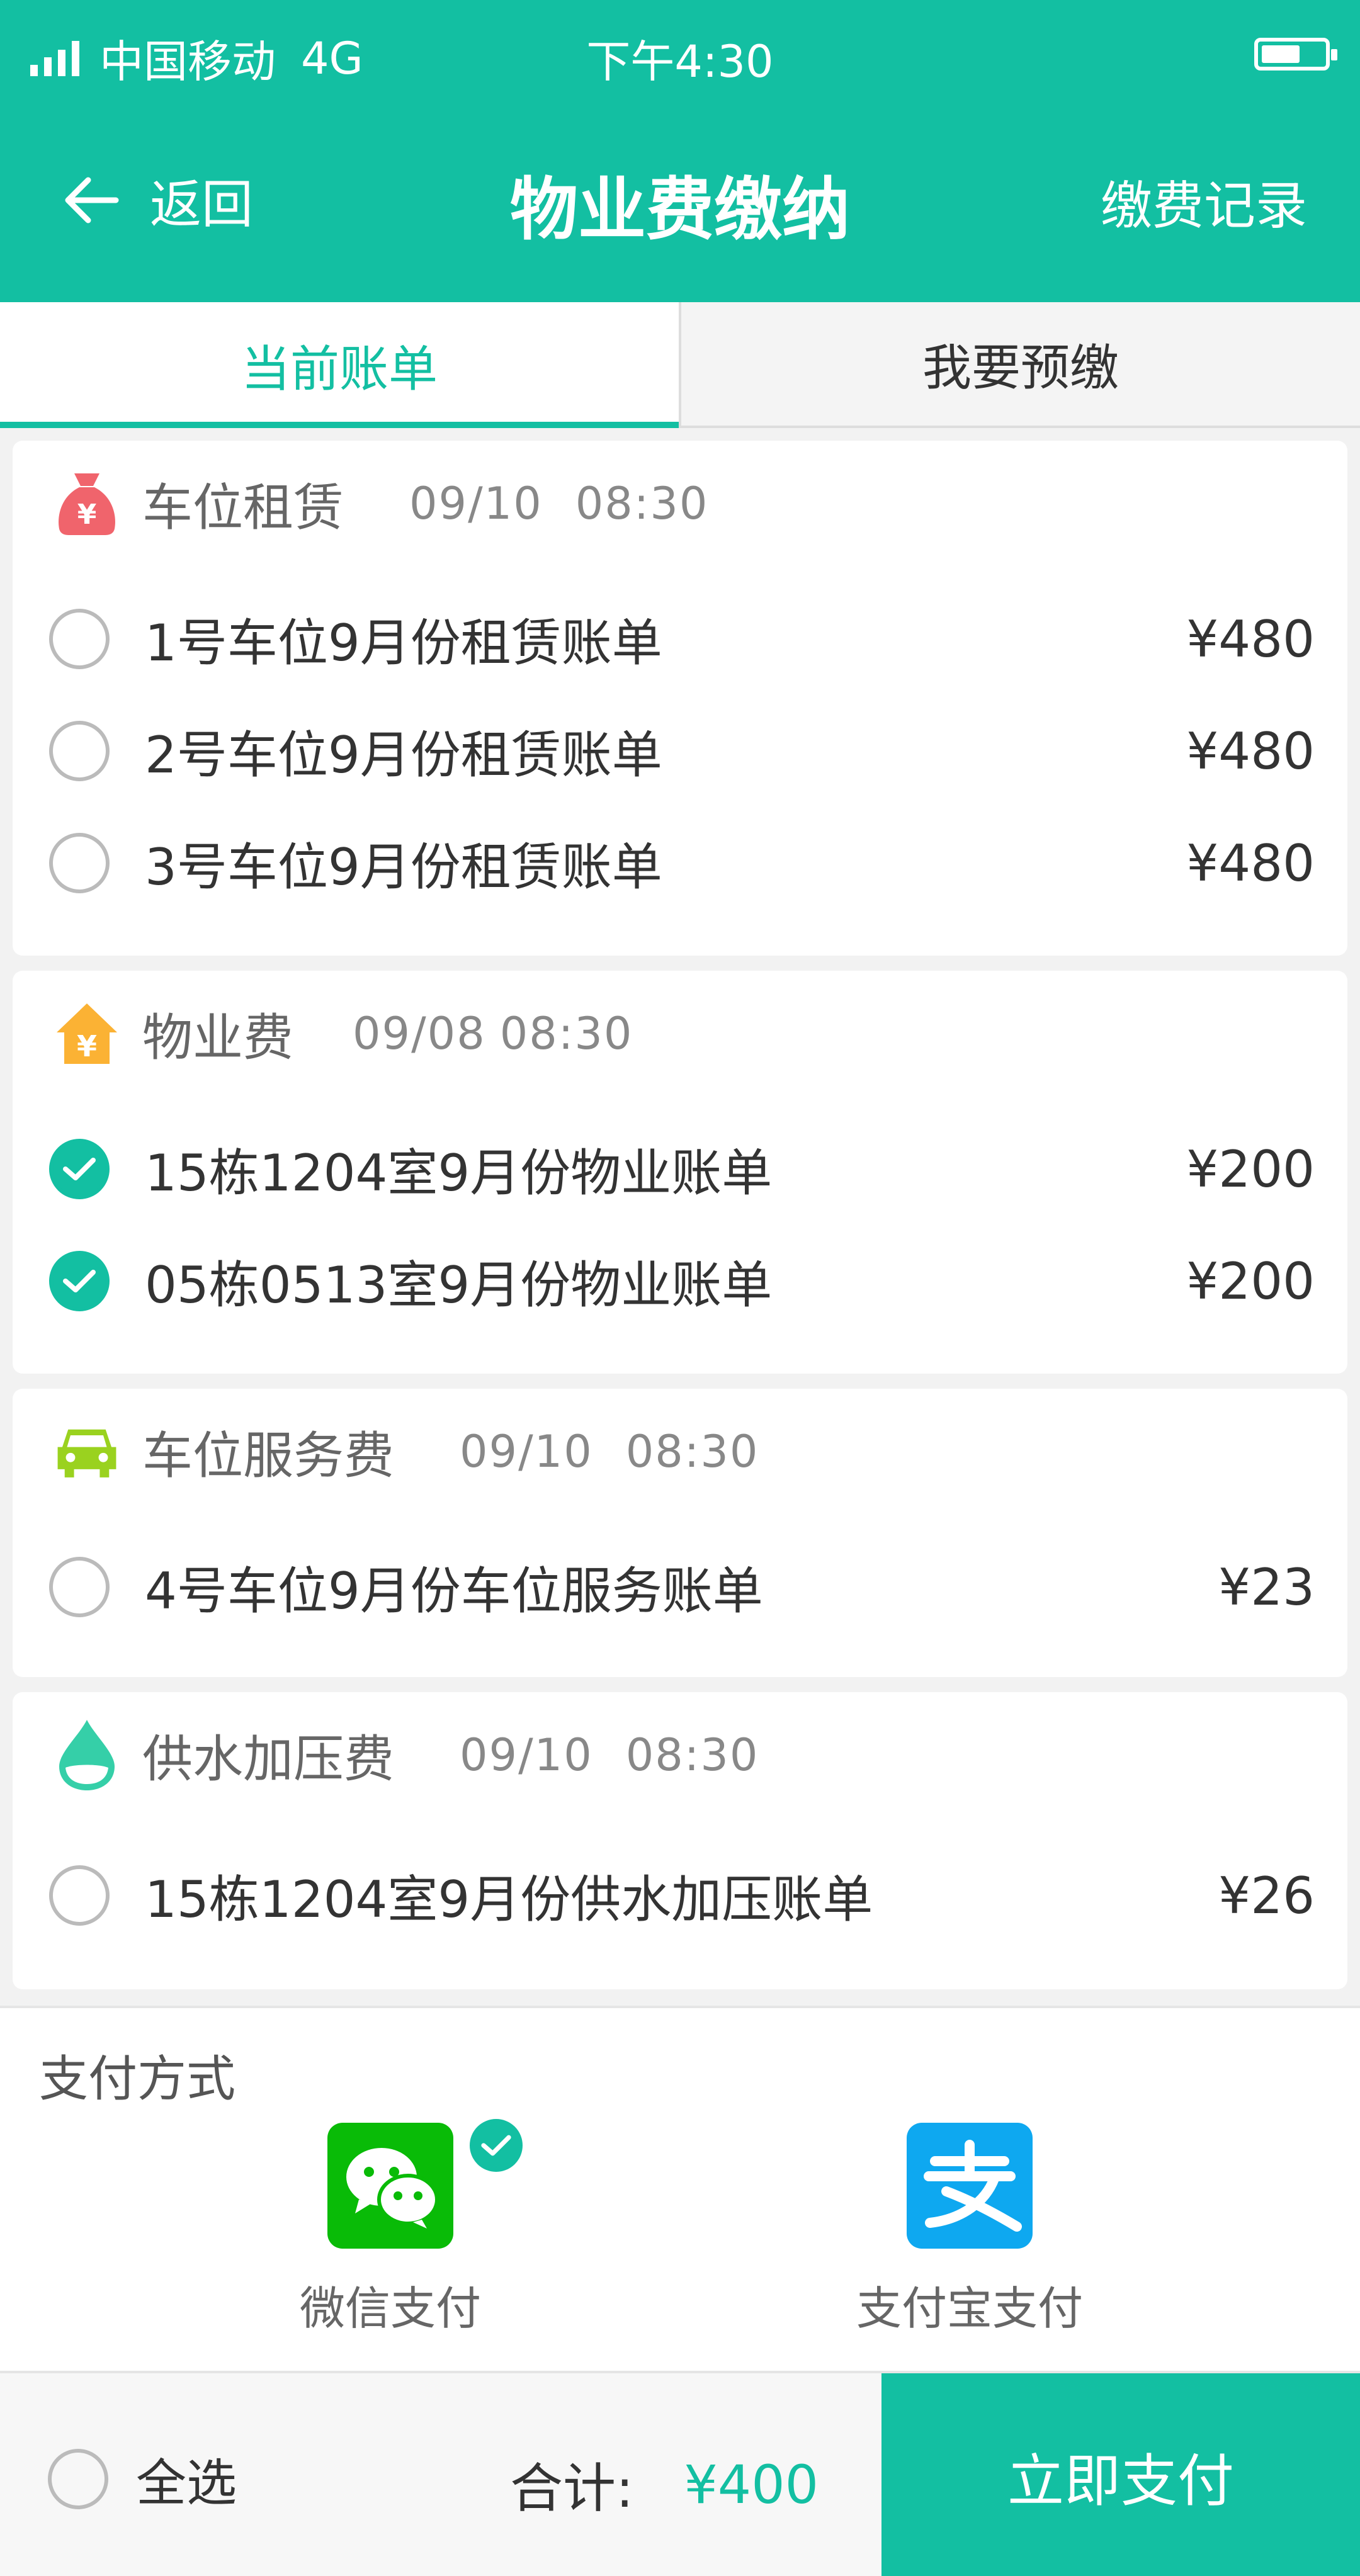 The image size is (1360, 2576). What do you see at coordinates (572, 2488) in the screenshot?
I see `total-label: 合计:` at bounding box center [572, 2488].